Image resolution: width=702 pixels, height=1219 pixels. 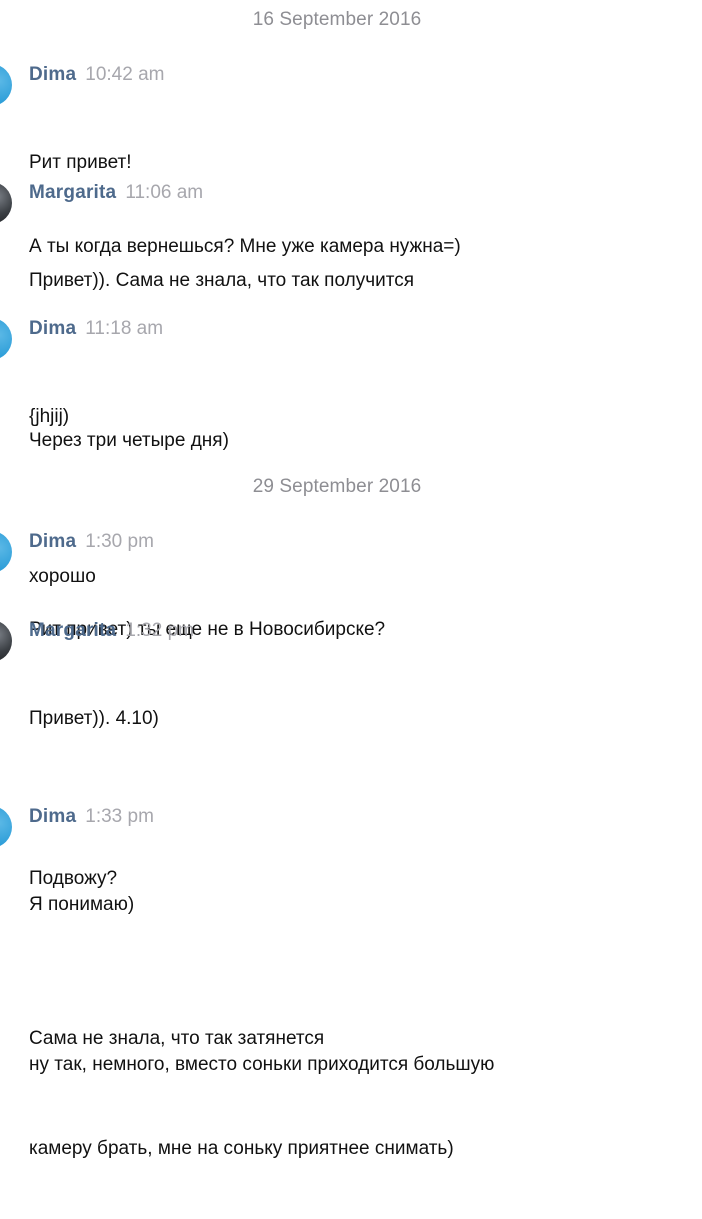 What do you see at coordinates (94, 718) in the screenshot?
I see `message-line: Привет)). 4.10)` at bounding box center [94, 718].